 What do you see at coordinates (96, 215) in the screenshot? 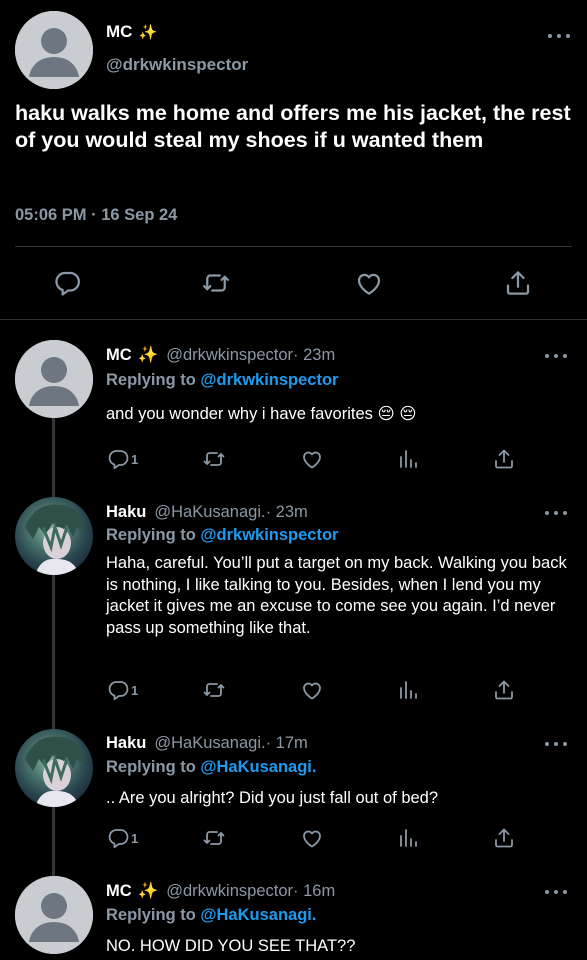
I see `tweet-timestamp: 05:06 PM · 16 Sep 24` at bounding box center [96, 215].